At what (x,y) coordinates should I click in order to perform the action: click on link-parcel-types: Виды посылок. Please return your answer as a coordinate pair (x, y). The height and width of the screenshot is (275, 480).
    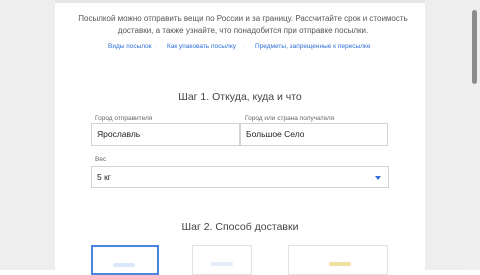
    Looking at the image, I should click on (130, 46).